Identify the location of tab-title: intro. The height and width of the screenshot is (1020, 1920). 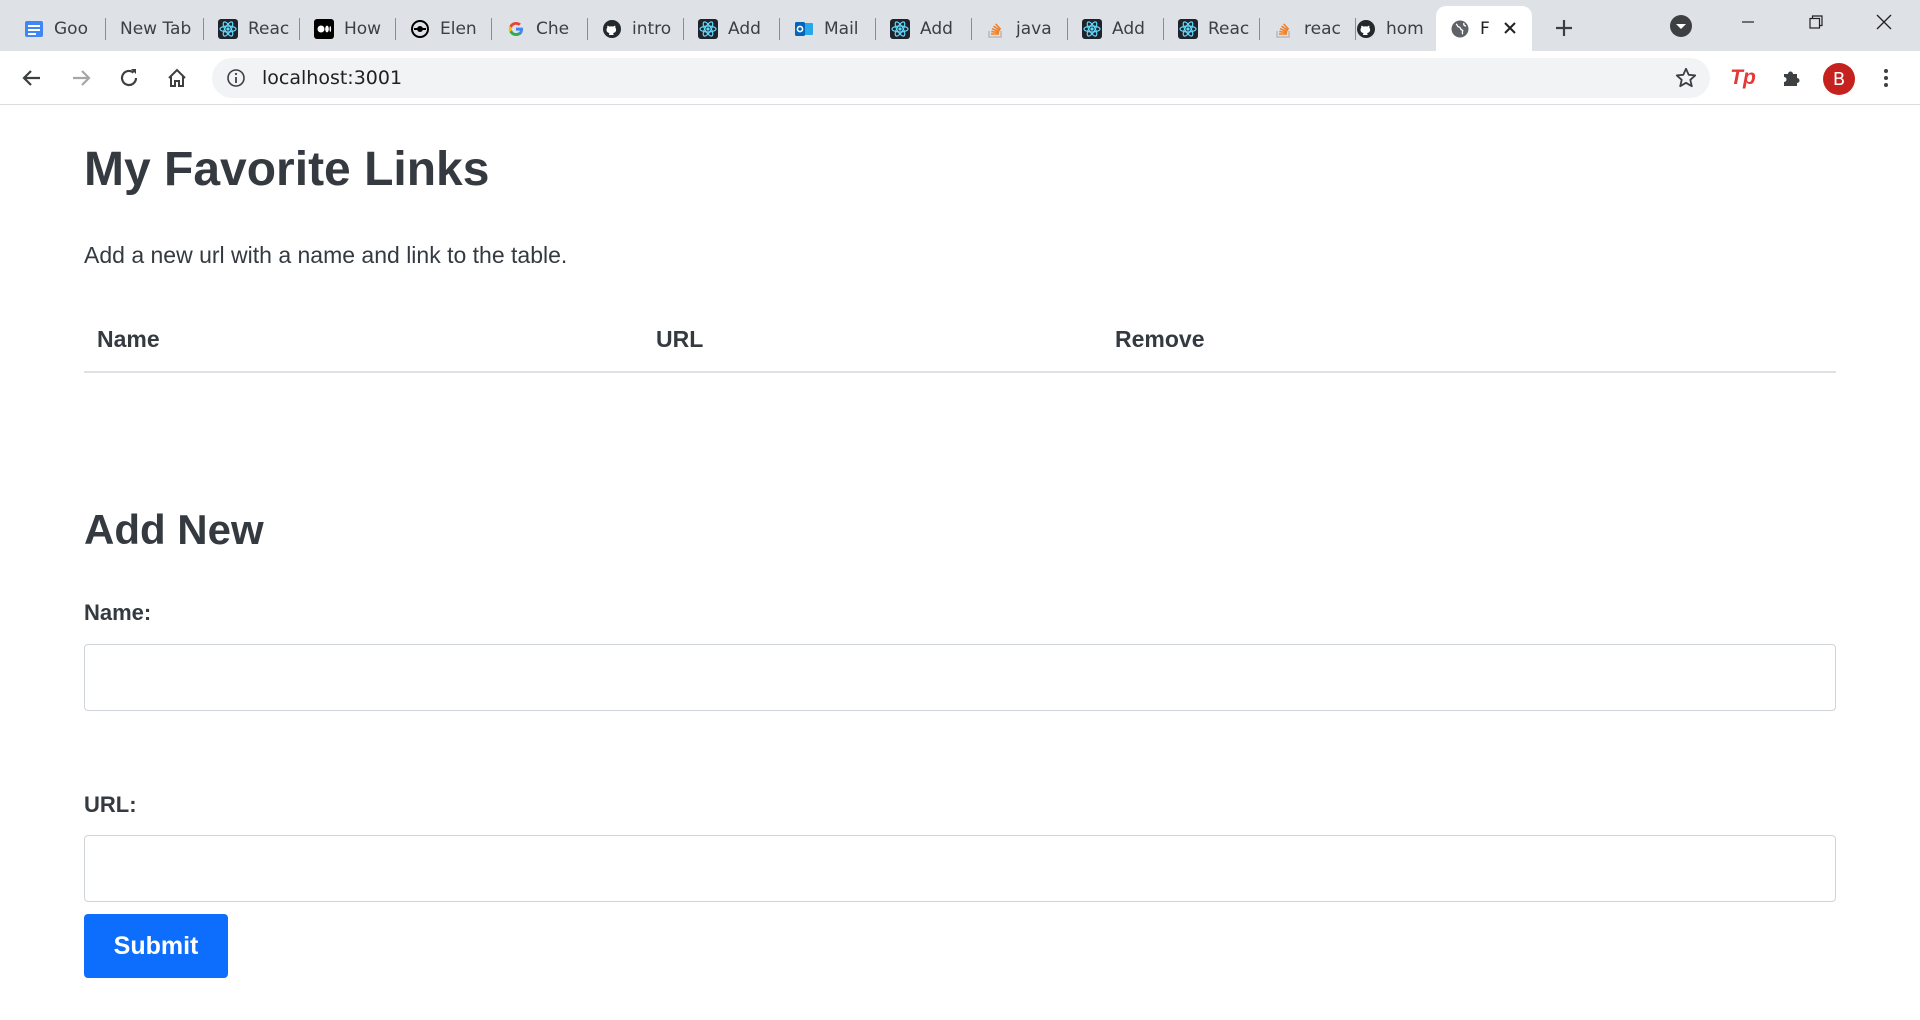
(652, 28).